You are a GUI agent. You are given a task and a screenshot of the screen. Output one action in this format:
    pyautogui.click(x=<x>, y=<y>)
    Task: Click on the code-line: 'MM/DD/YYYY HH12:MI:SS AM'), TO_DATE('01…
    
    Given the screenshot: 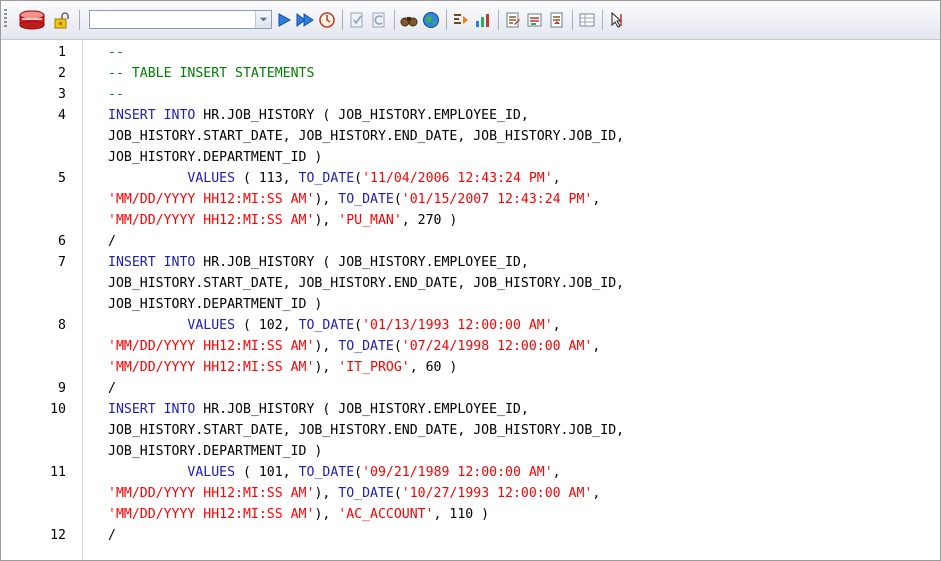 What is the action you would take?
    pyautogui.click(x=354, y=199)
    